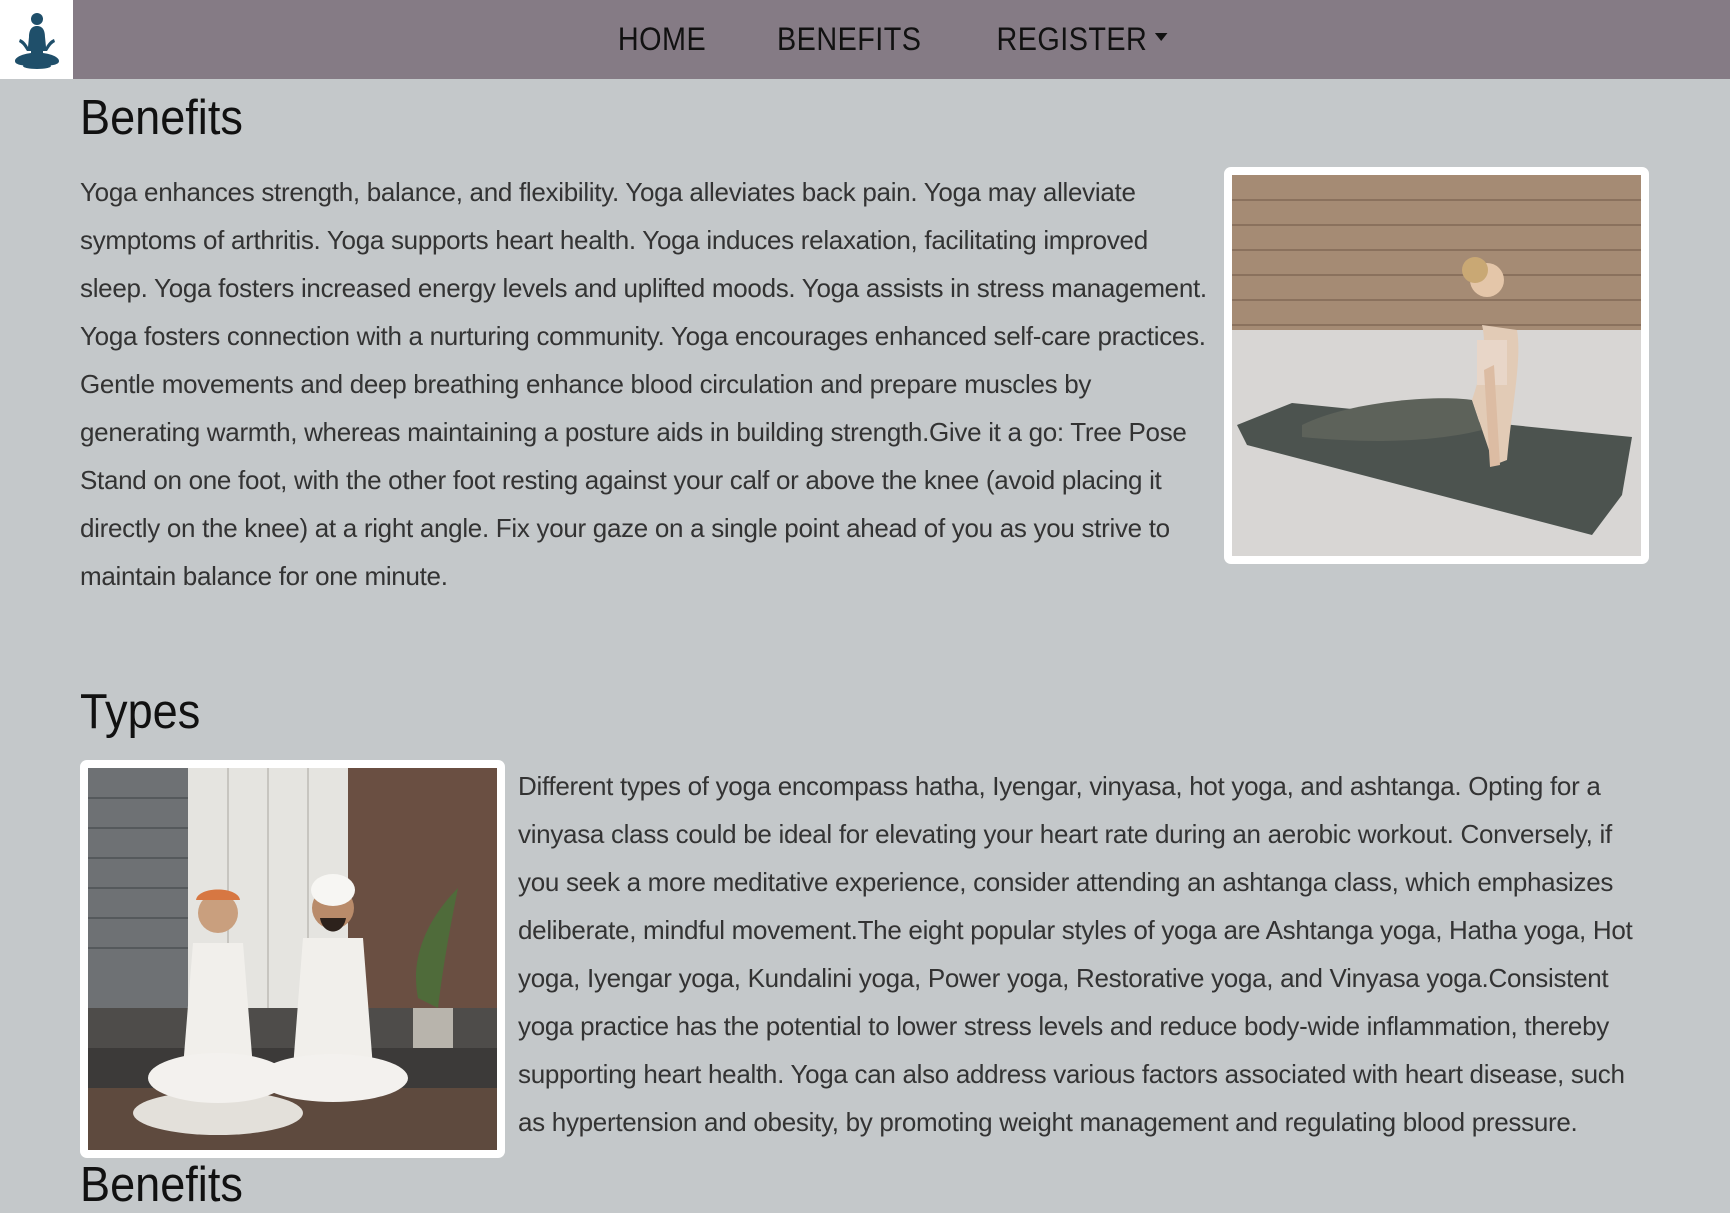 Image resolution: width=1730 pixels, height=1213 pixels. I want to click on main-nav: HOME BENEFITS REGISTER, so click(865, 39).